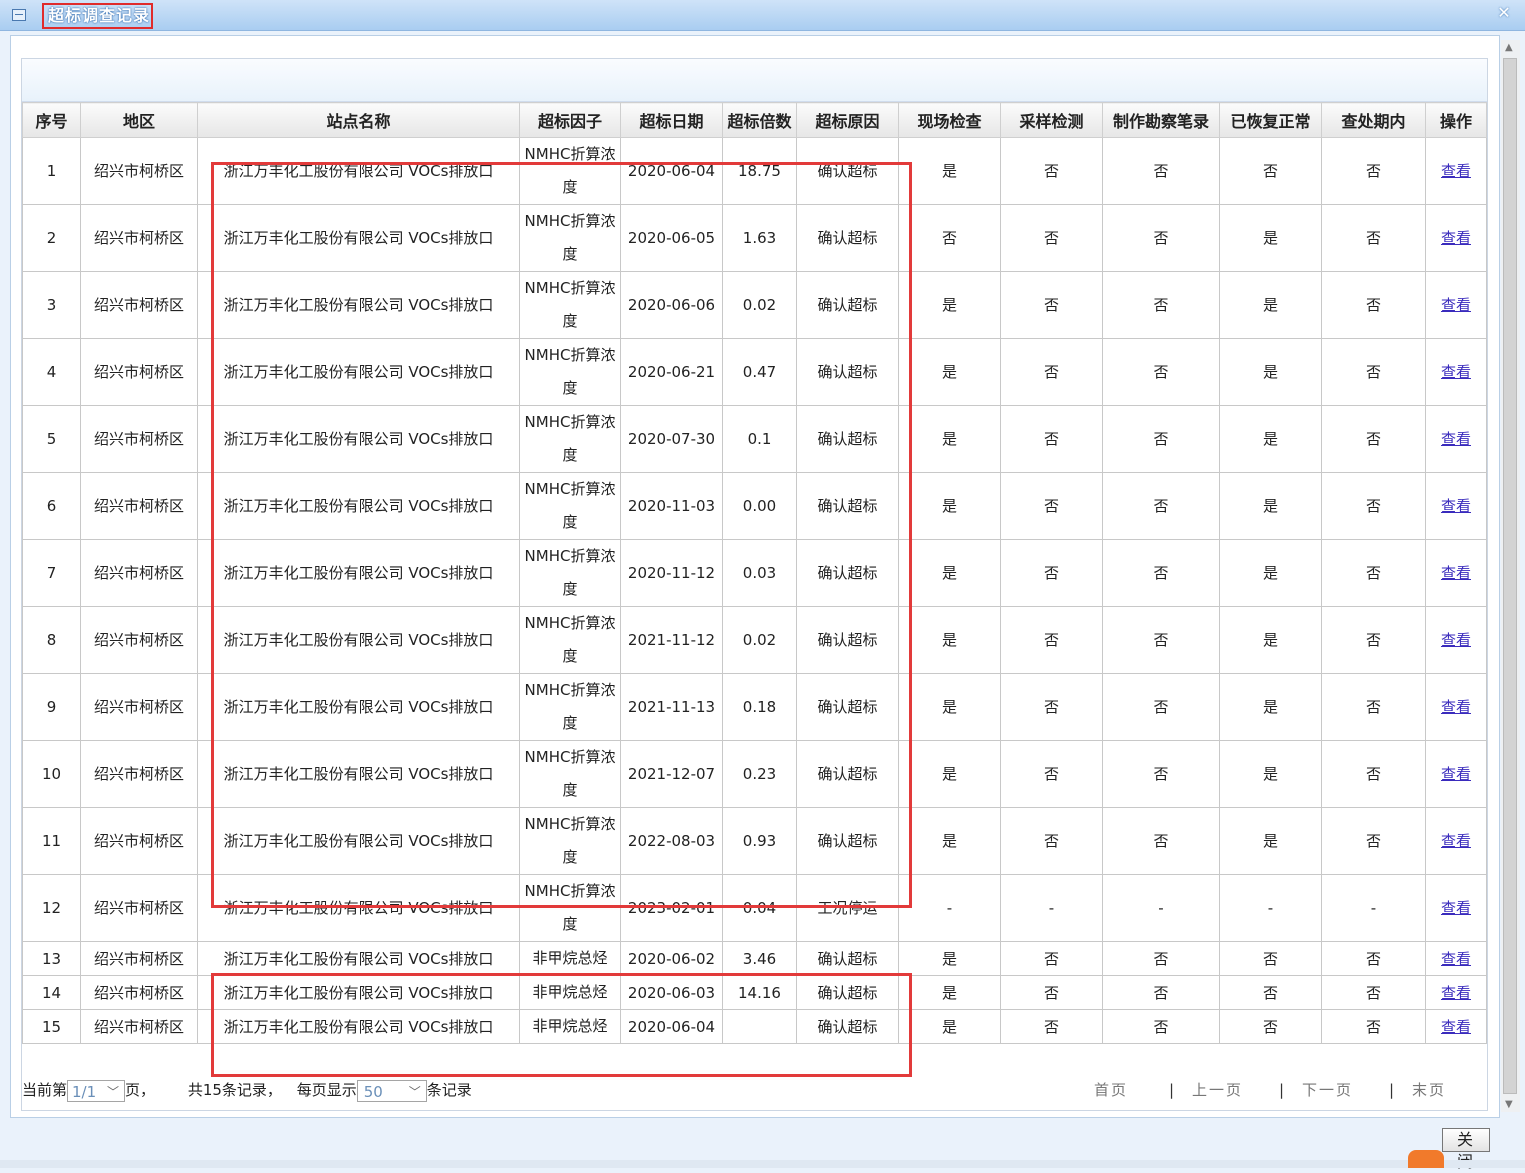  What do you see at coordinates (51, 774) in the screenshot?
I see `table-cell: 10` at bounding box center [51, 774].